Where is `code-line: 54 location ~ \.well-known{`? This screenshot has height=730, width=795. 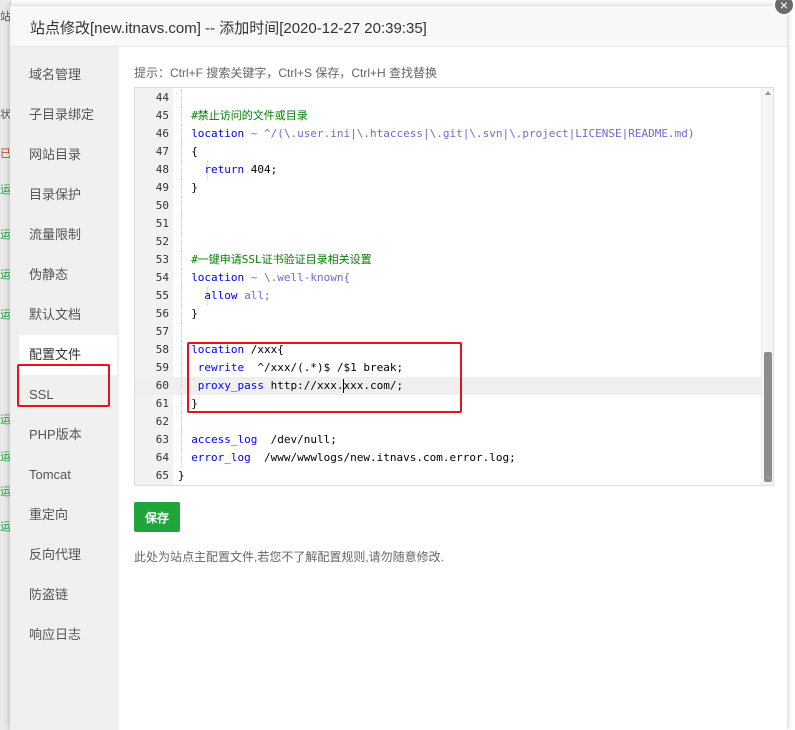
code-line: 54 location ~ \.well-known{ is located at coordinates (449, 278).